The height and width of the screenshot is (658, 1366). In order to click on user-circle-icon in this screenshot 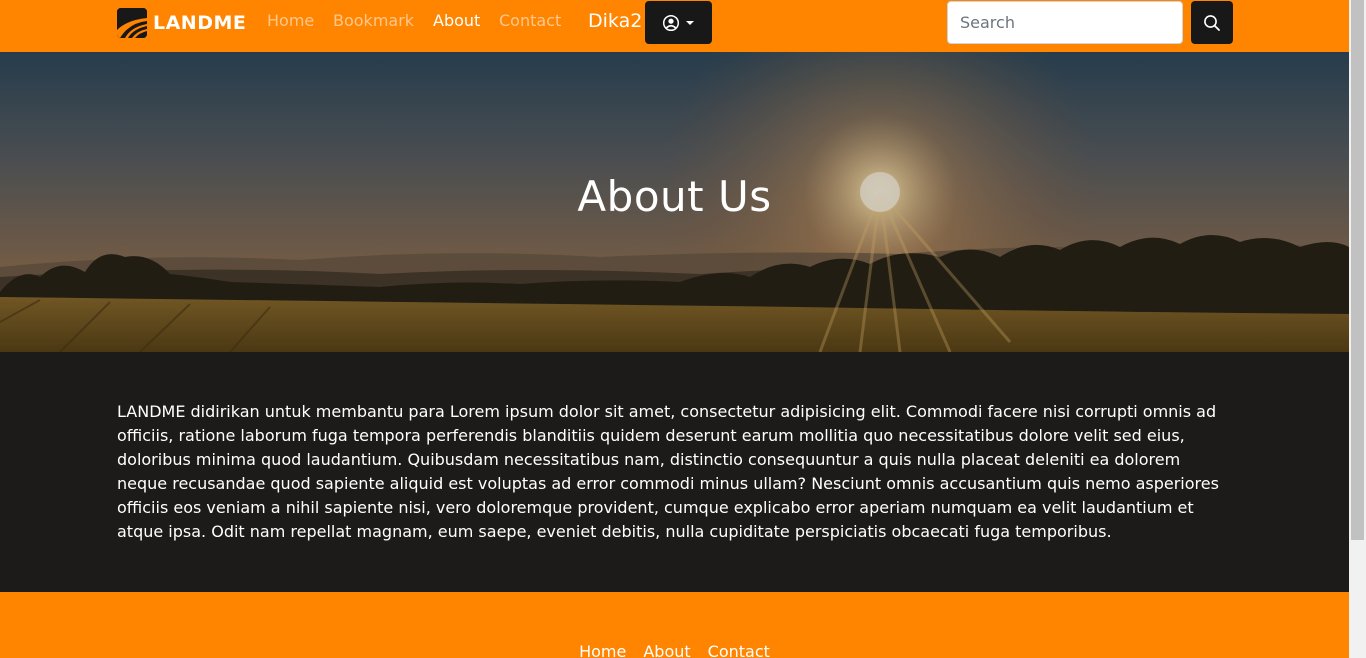, I will do `click(678, 22)`.